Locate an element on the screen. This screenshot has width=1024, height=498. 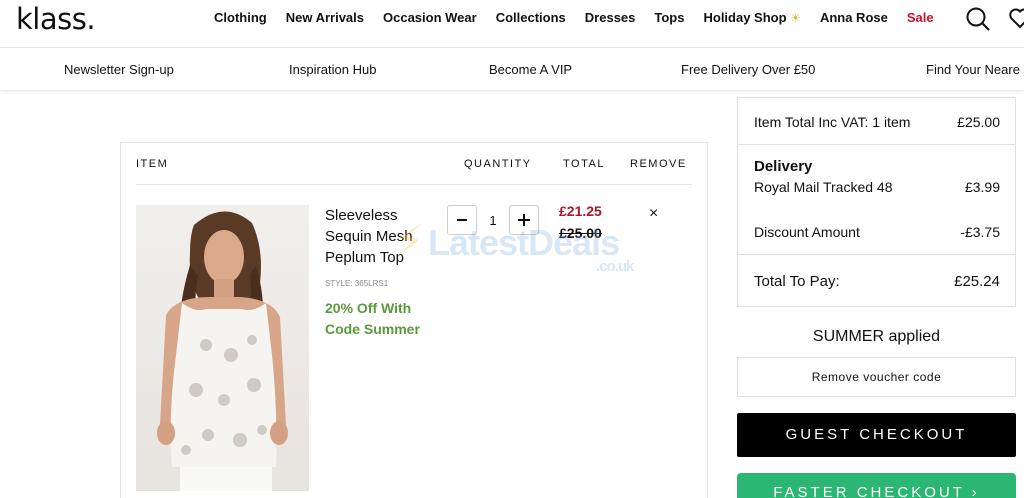
quantity-value: 1 is located at coordinates (493, 220).